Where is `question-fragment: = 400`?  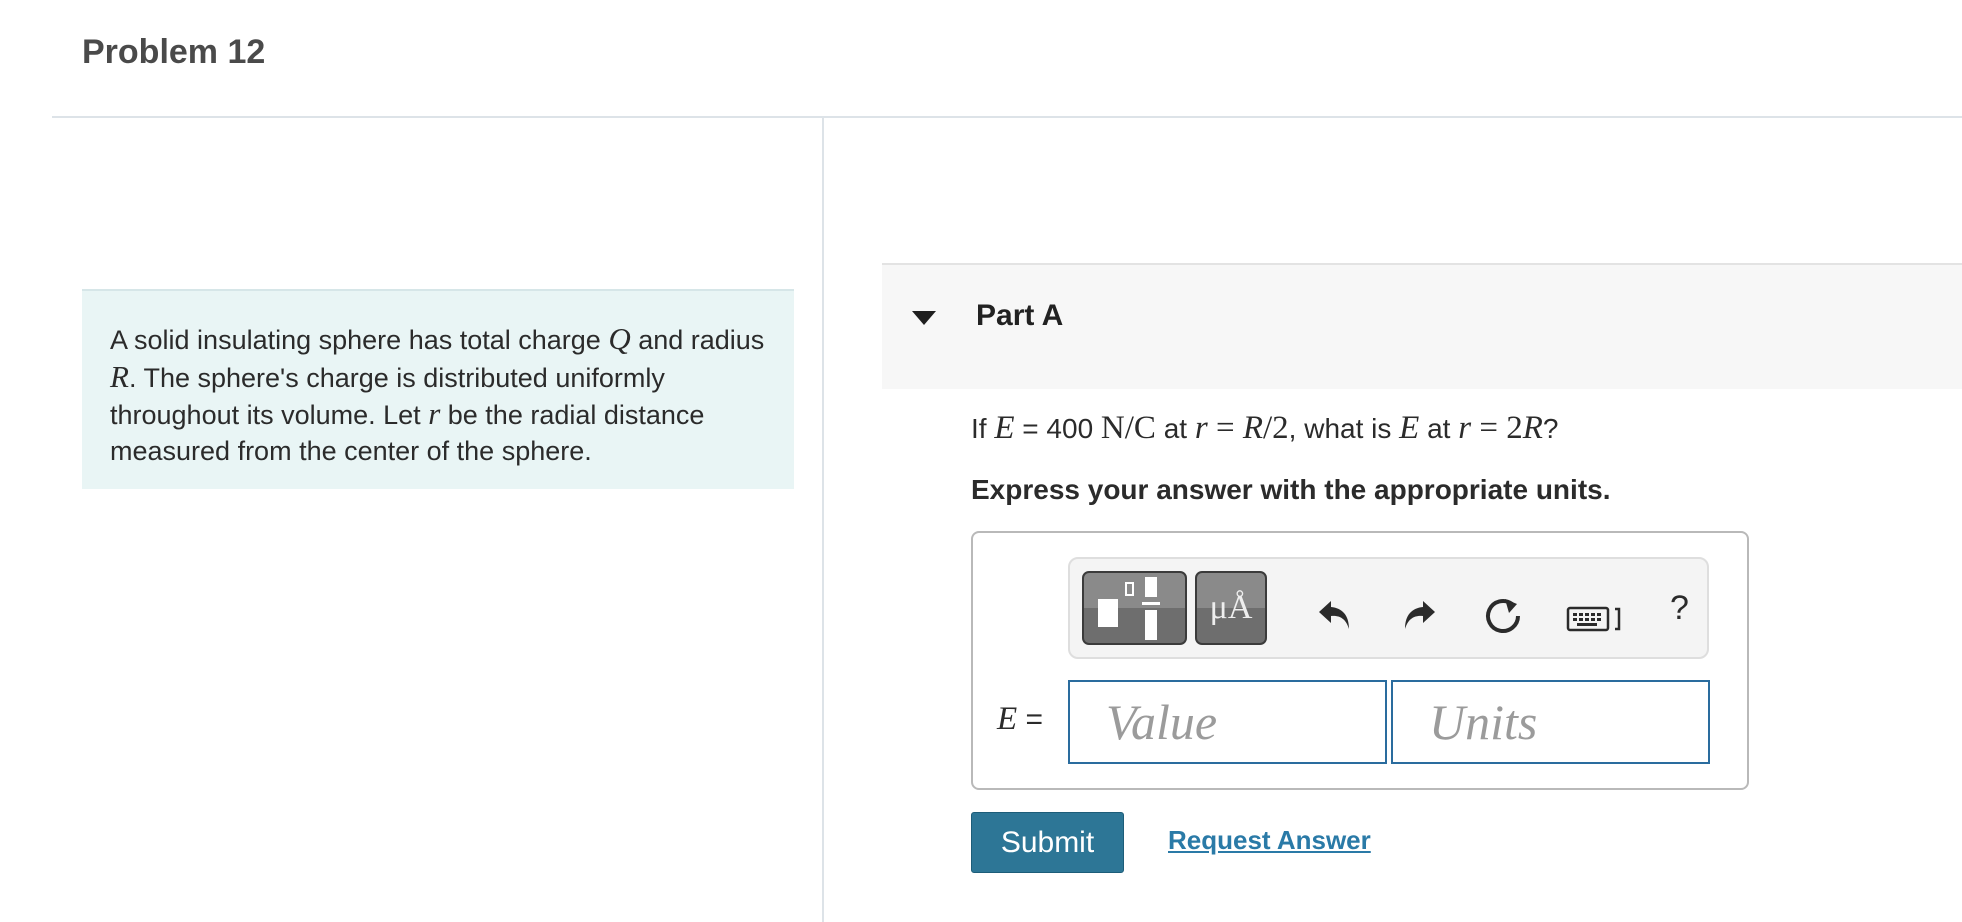 question-fragment: = 400 is located at coordinates (1057, 428).